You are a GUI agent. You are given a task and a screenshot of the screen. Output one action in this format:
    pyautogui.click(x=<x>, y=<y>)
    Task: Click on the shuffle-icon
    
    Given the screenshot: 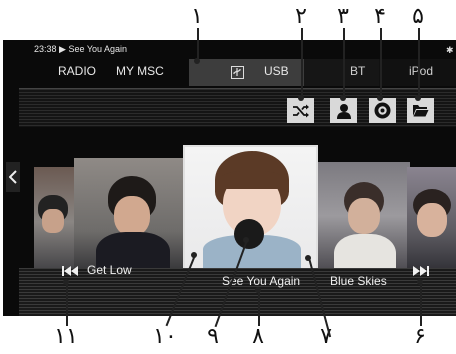 What is the action you would take?
    pyautogui.click(x=300, y=110)
    